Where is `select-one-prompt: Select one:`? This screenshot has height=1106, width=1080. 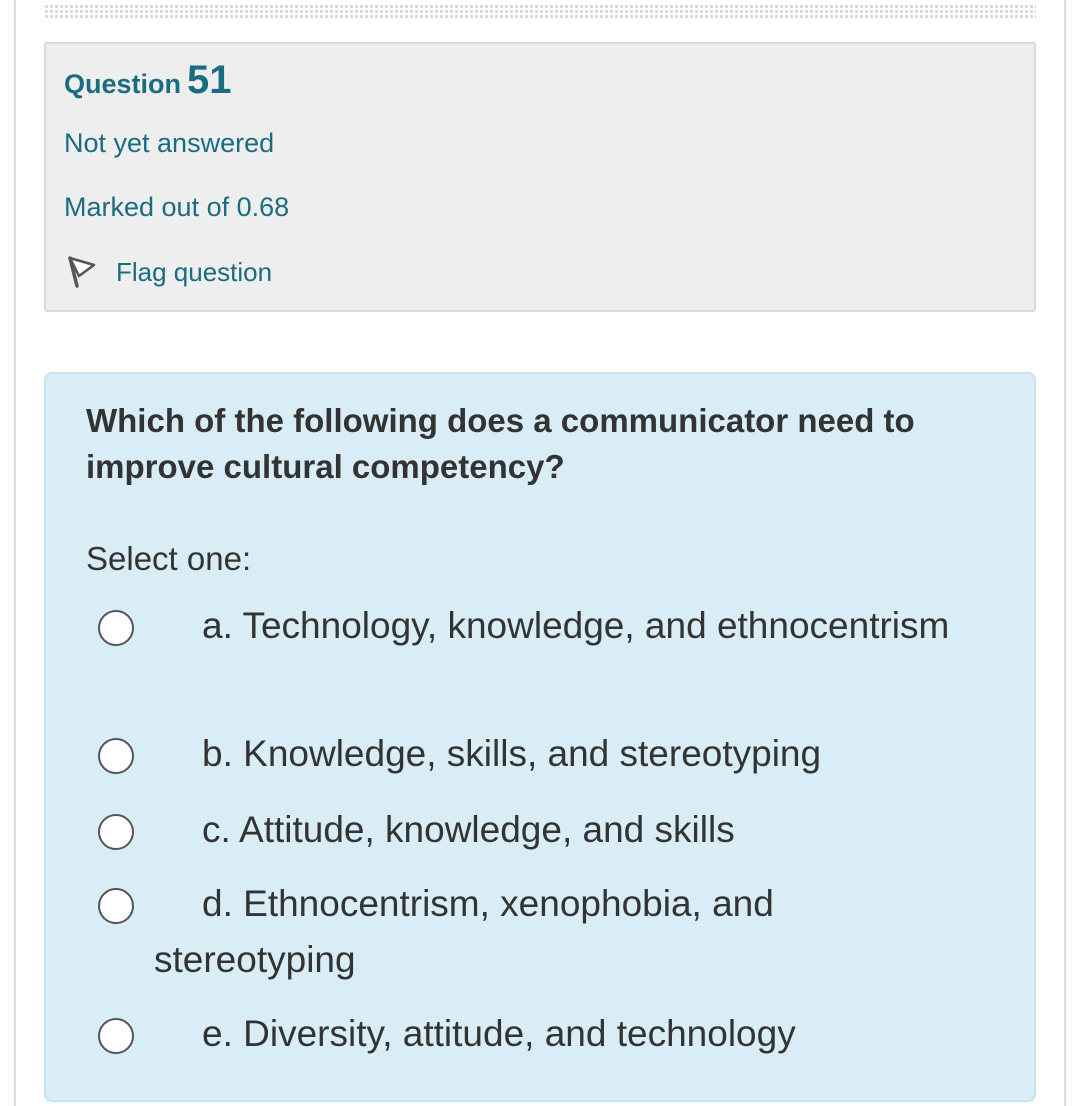
select-one-prompt: Select one: is located at coordinates (169, 558).